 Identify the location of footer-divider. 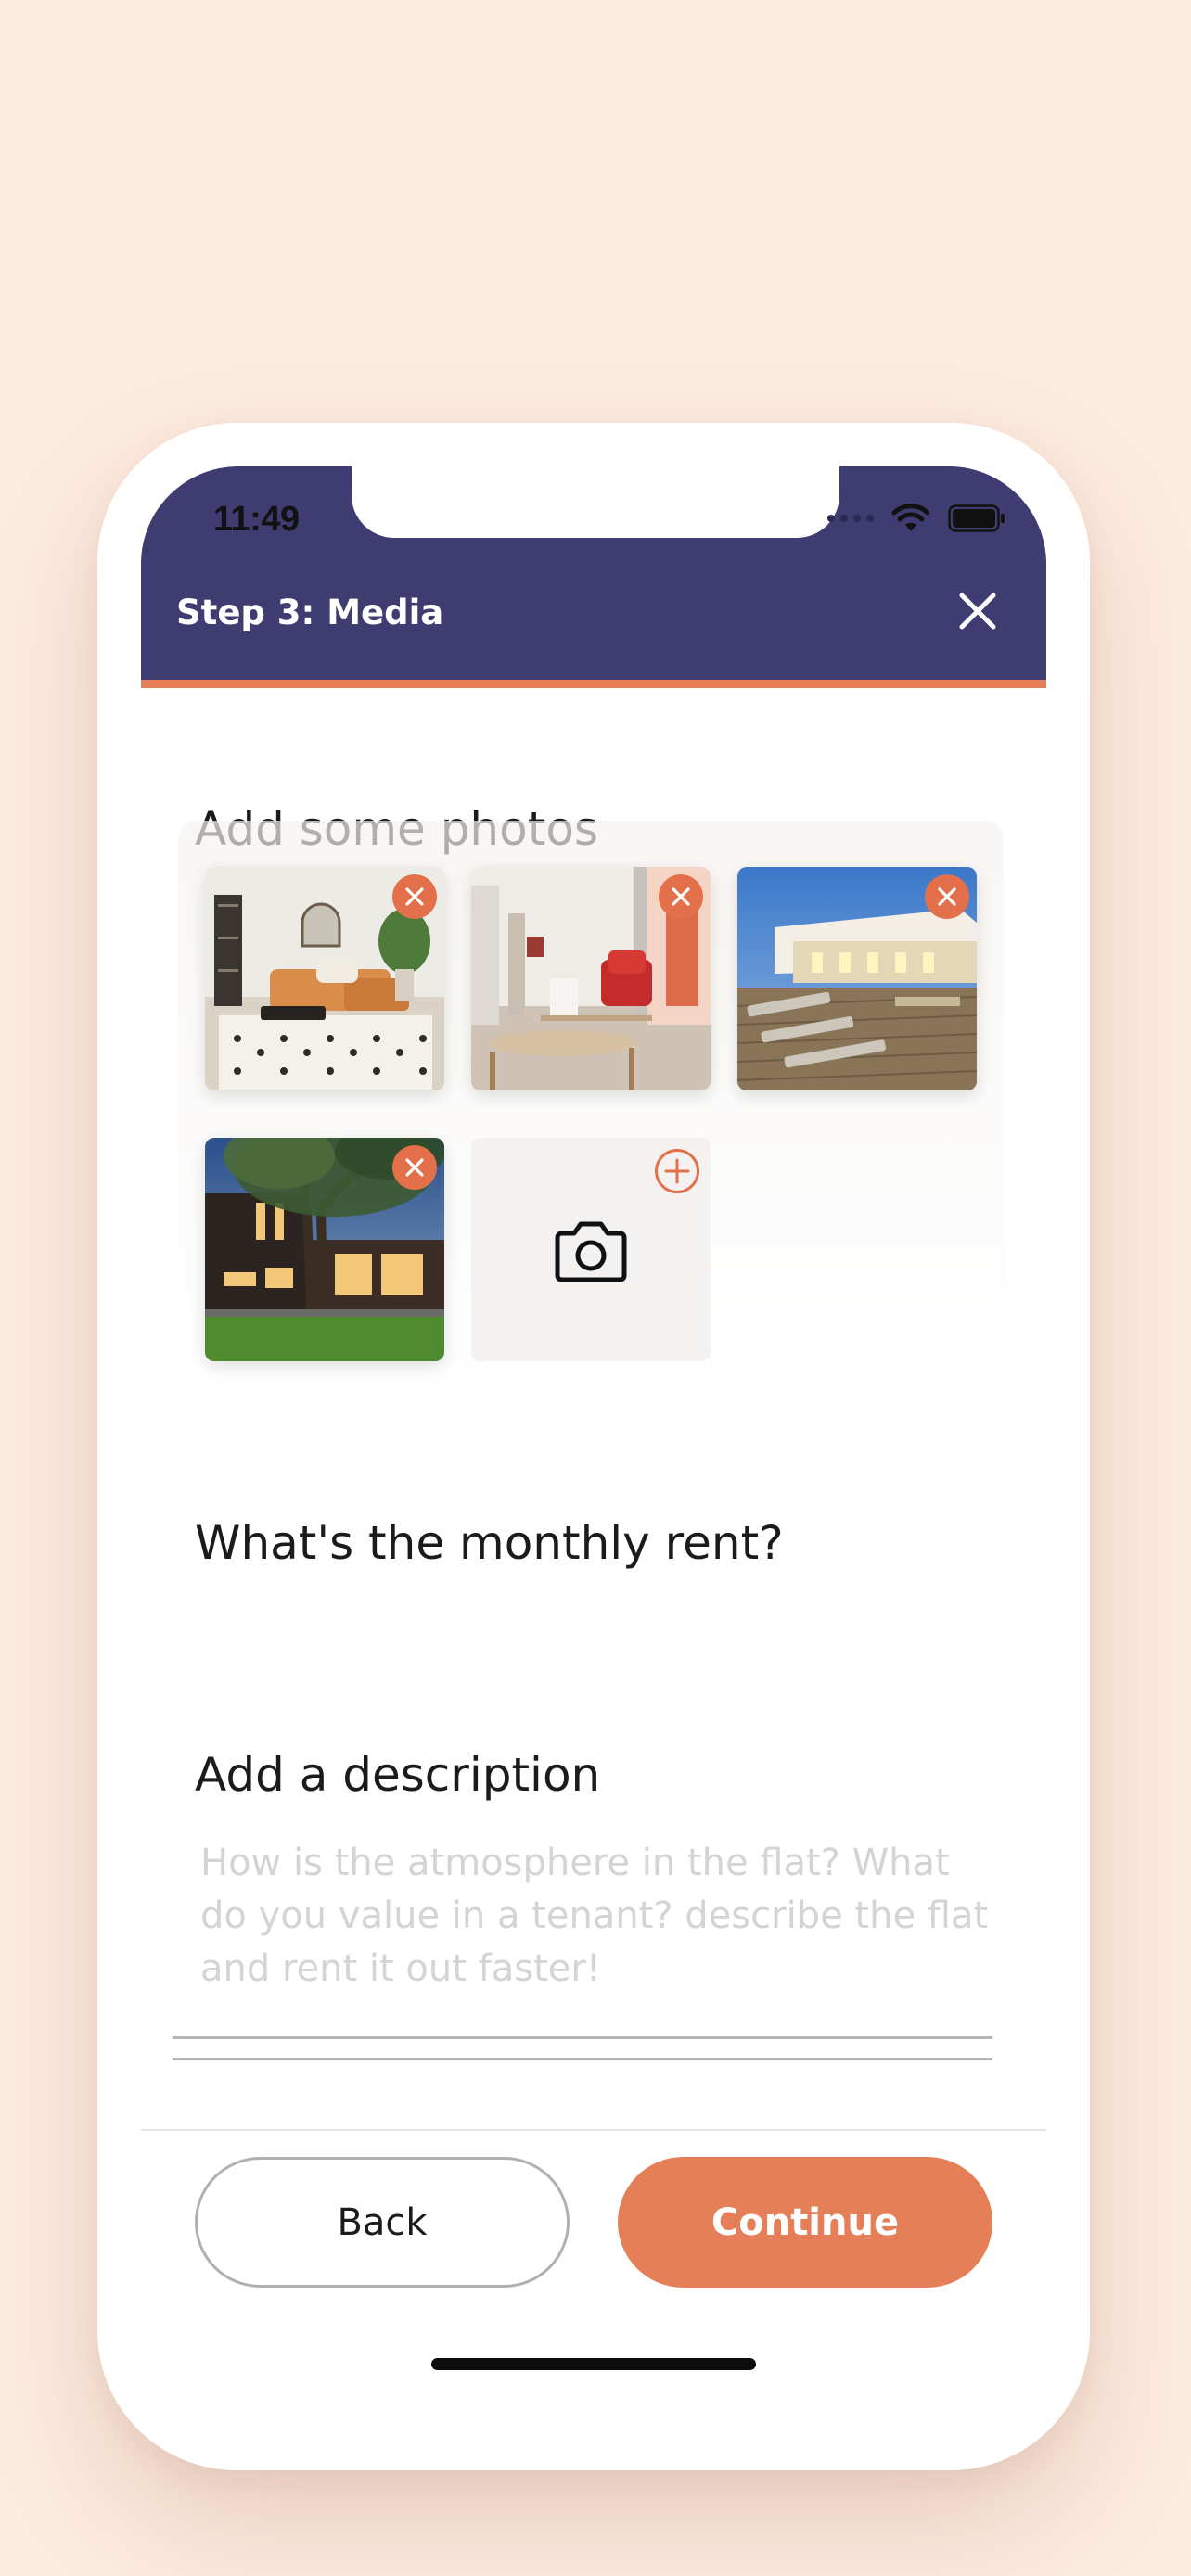
(593, 2130).